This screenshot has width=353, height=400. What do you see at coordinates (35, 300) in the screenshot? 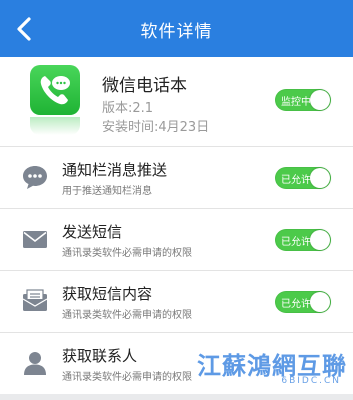
I see `open-envelope-icon` at bounding box center [35, 300].